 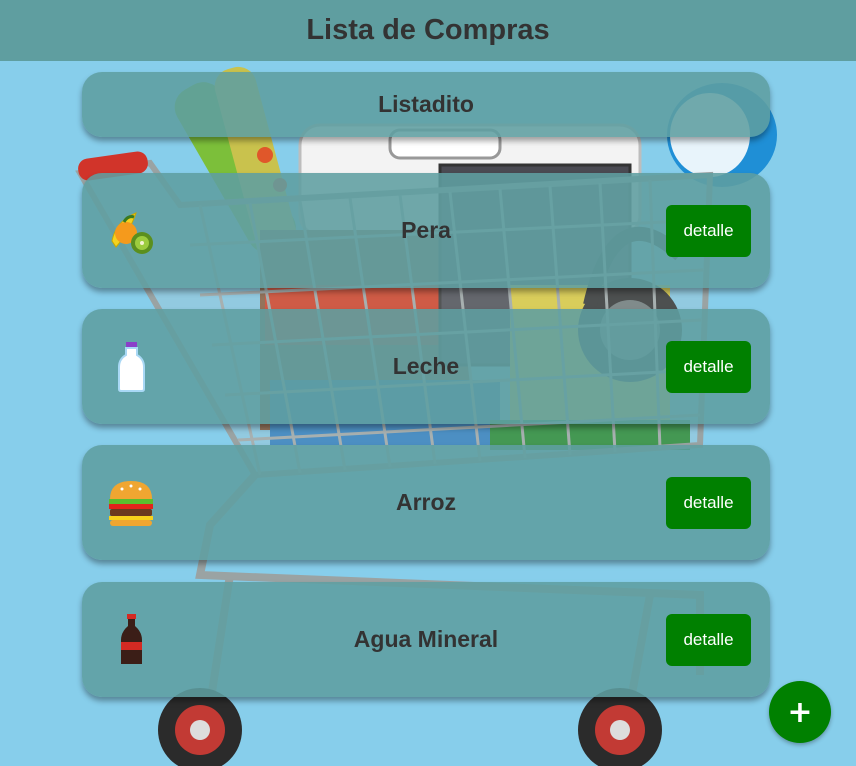 I want to click on list-item: Agua Mineral detalle, so click(x=426, y=639).